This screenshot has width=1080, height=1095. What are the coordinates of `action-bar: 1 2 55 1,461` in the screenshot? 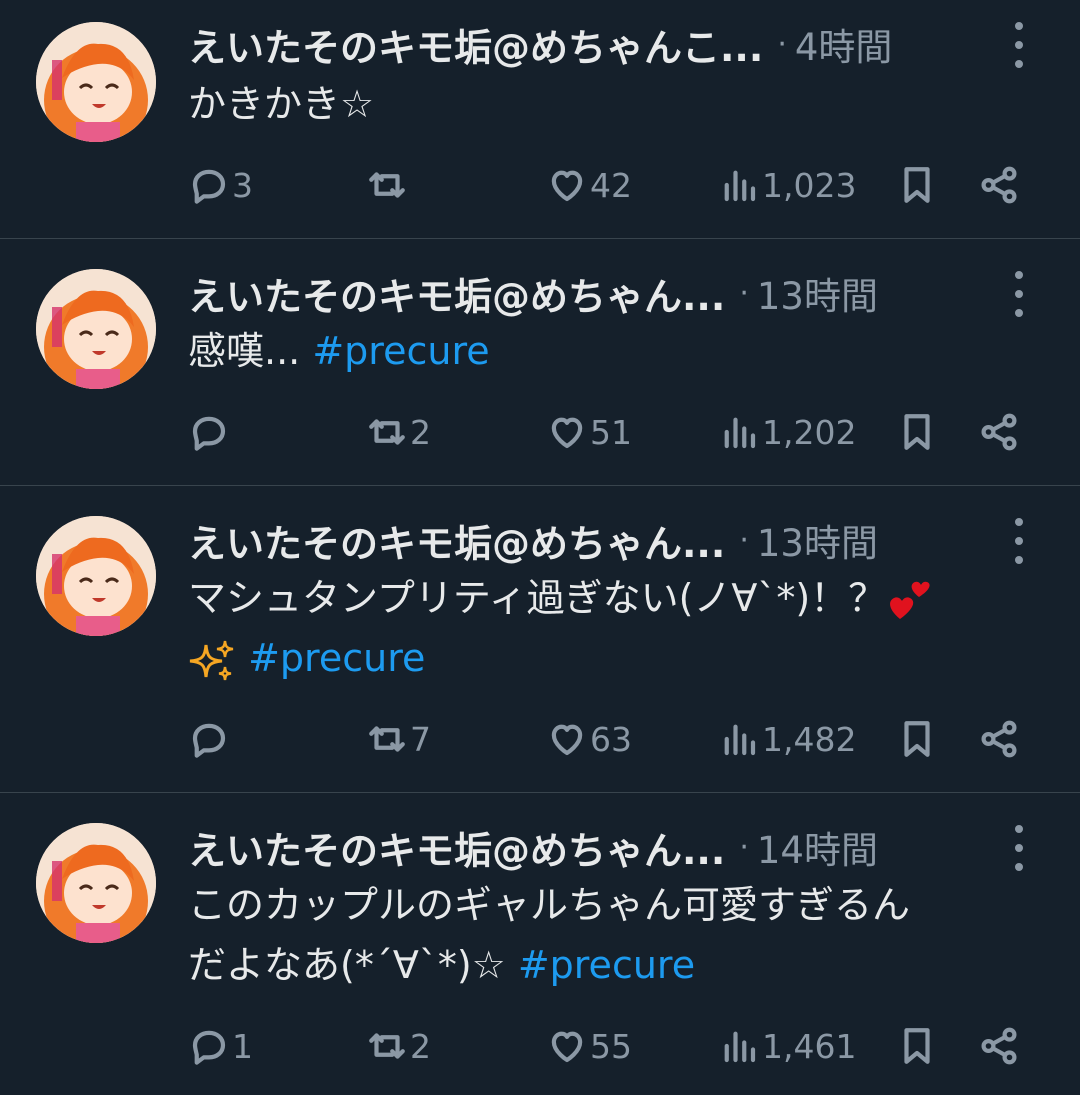 It's located at (608, 1046).